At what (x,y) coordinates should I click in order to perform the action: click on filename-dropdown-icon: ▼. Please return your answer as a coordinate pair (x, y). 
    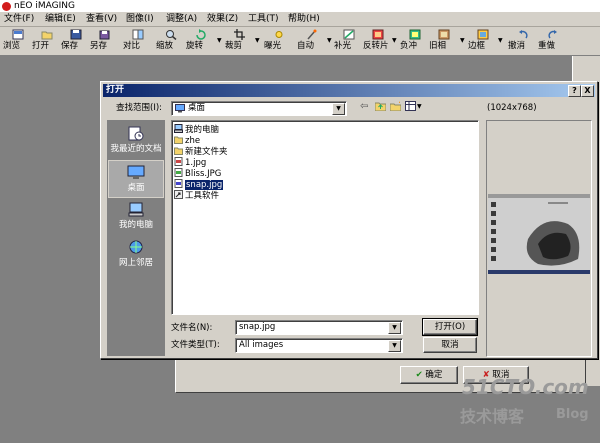
    Looking at the image, I should click on (394, 328).